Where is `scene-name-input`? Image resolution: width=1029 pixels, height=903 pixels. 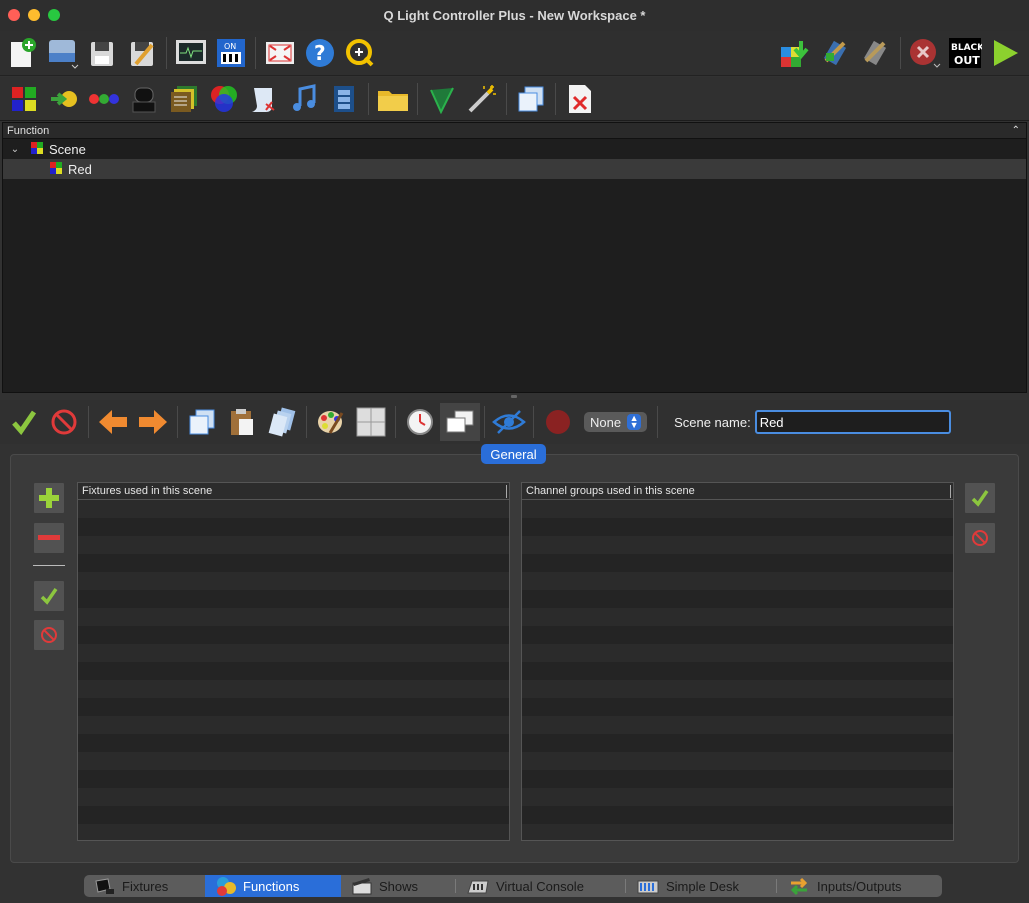 scene-name-input is located at coordinates (852, 422).